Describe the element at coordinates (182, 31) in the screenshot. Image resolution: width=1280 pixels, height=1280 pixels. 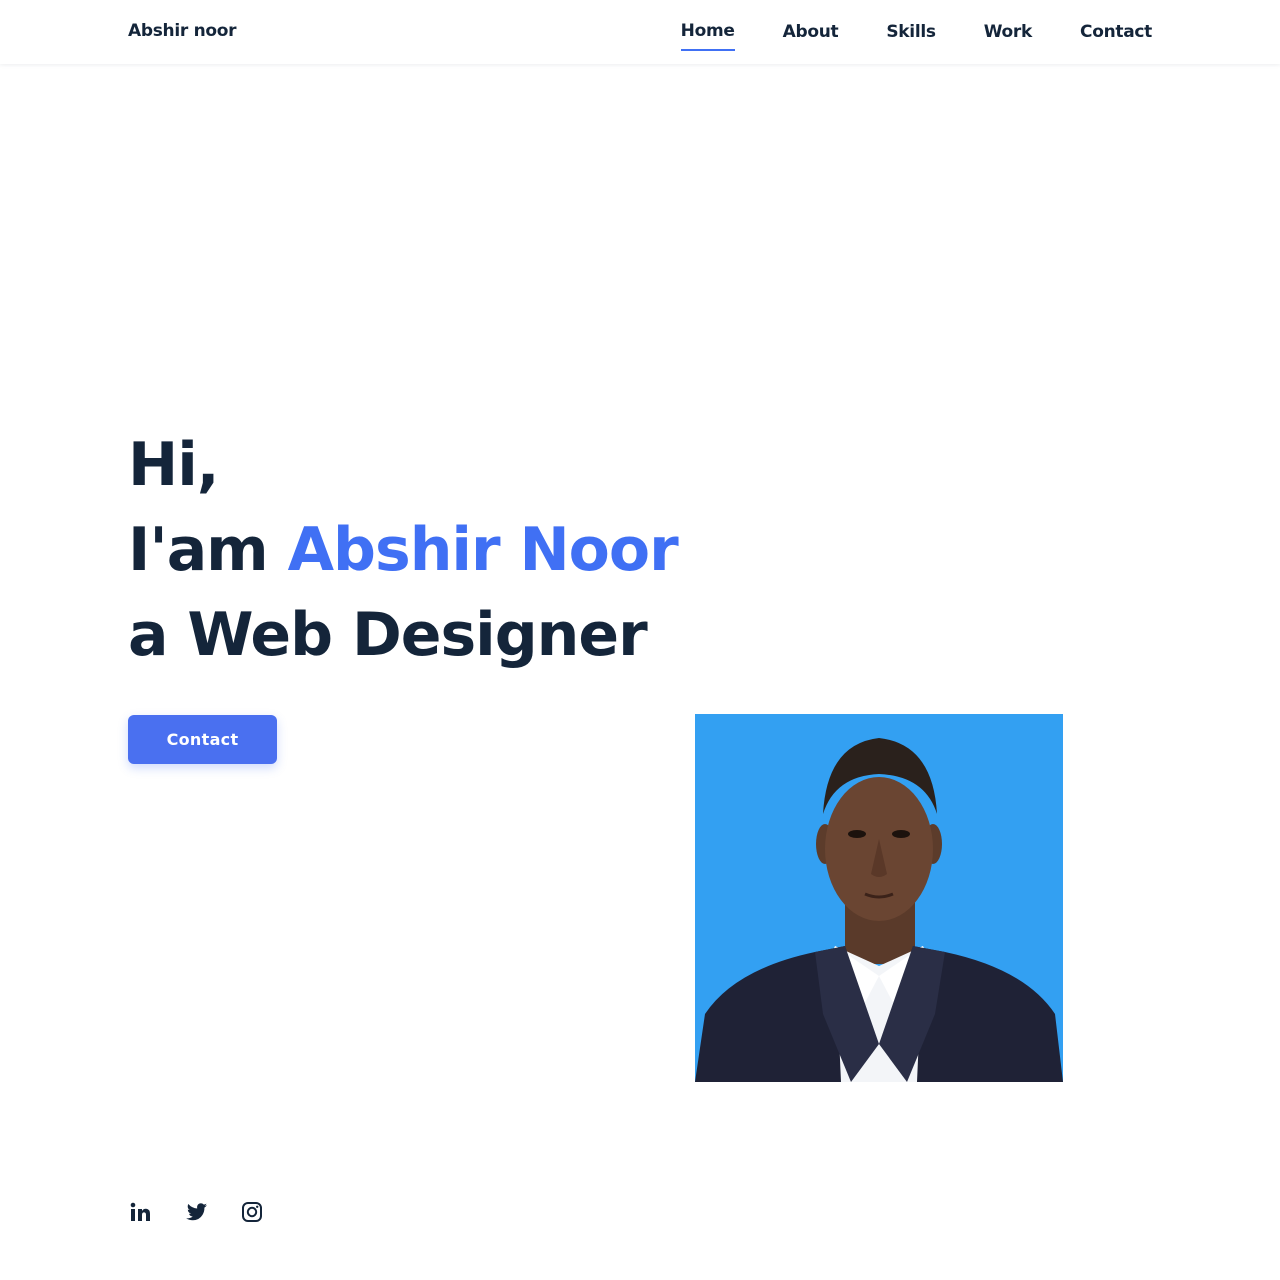
I see `site-logo: Abshir noor` at that location.